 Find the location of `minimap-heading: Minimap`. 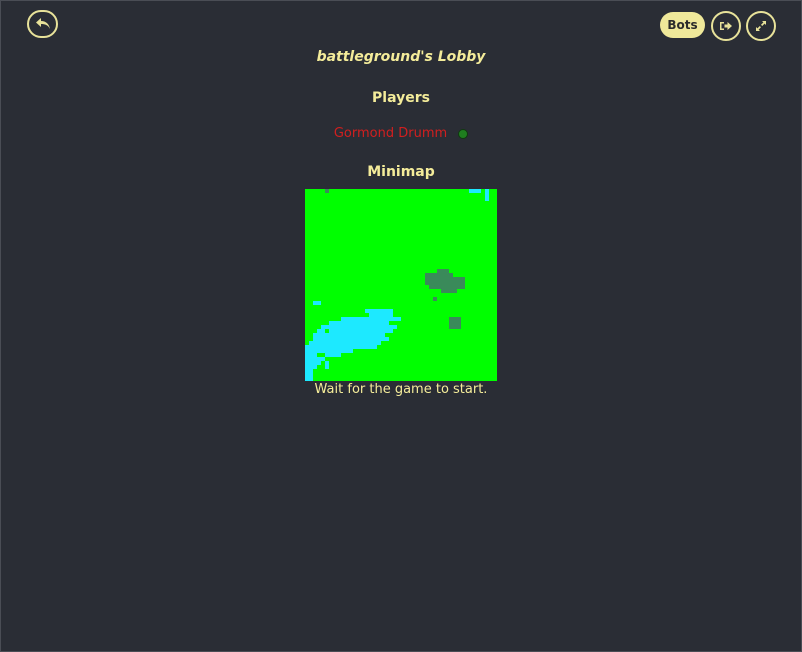

minimap-heading: Minimap is located at coordinates (401, 172).